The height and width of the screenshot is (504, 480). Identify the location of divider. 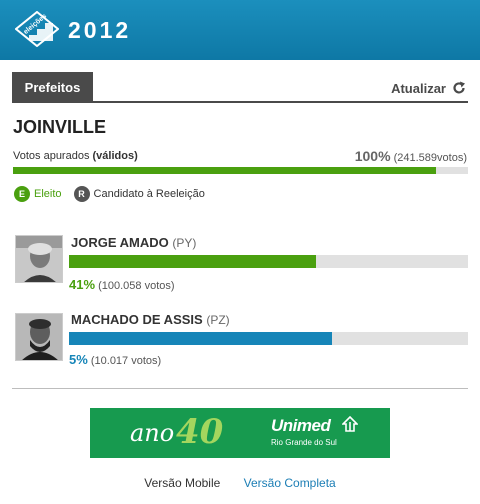
(240, 388).